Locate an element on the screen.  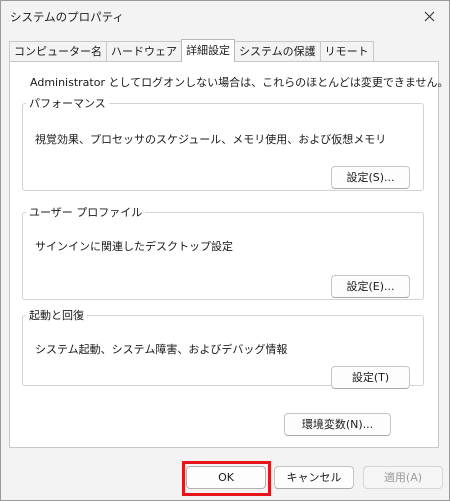
startup-recovery-group: 起動と回復 システム起動、システム障害、およびデバッグ情報 設定(T) is located at coordinates (223, 348).